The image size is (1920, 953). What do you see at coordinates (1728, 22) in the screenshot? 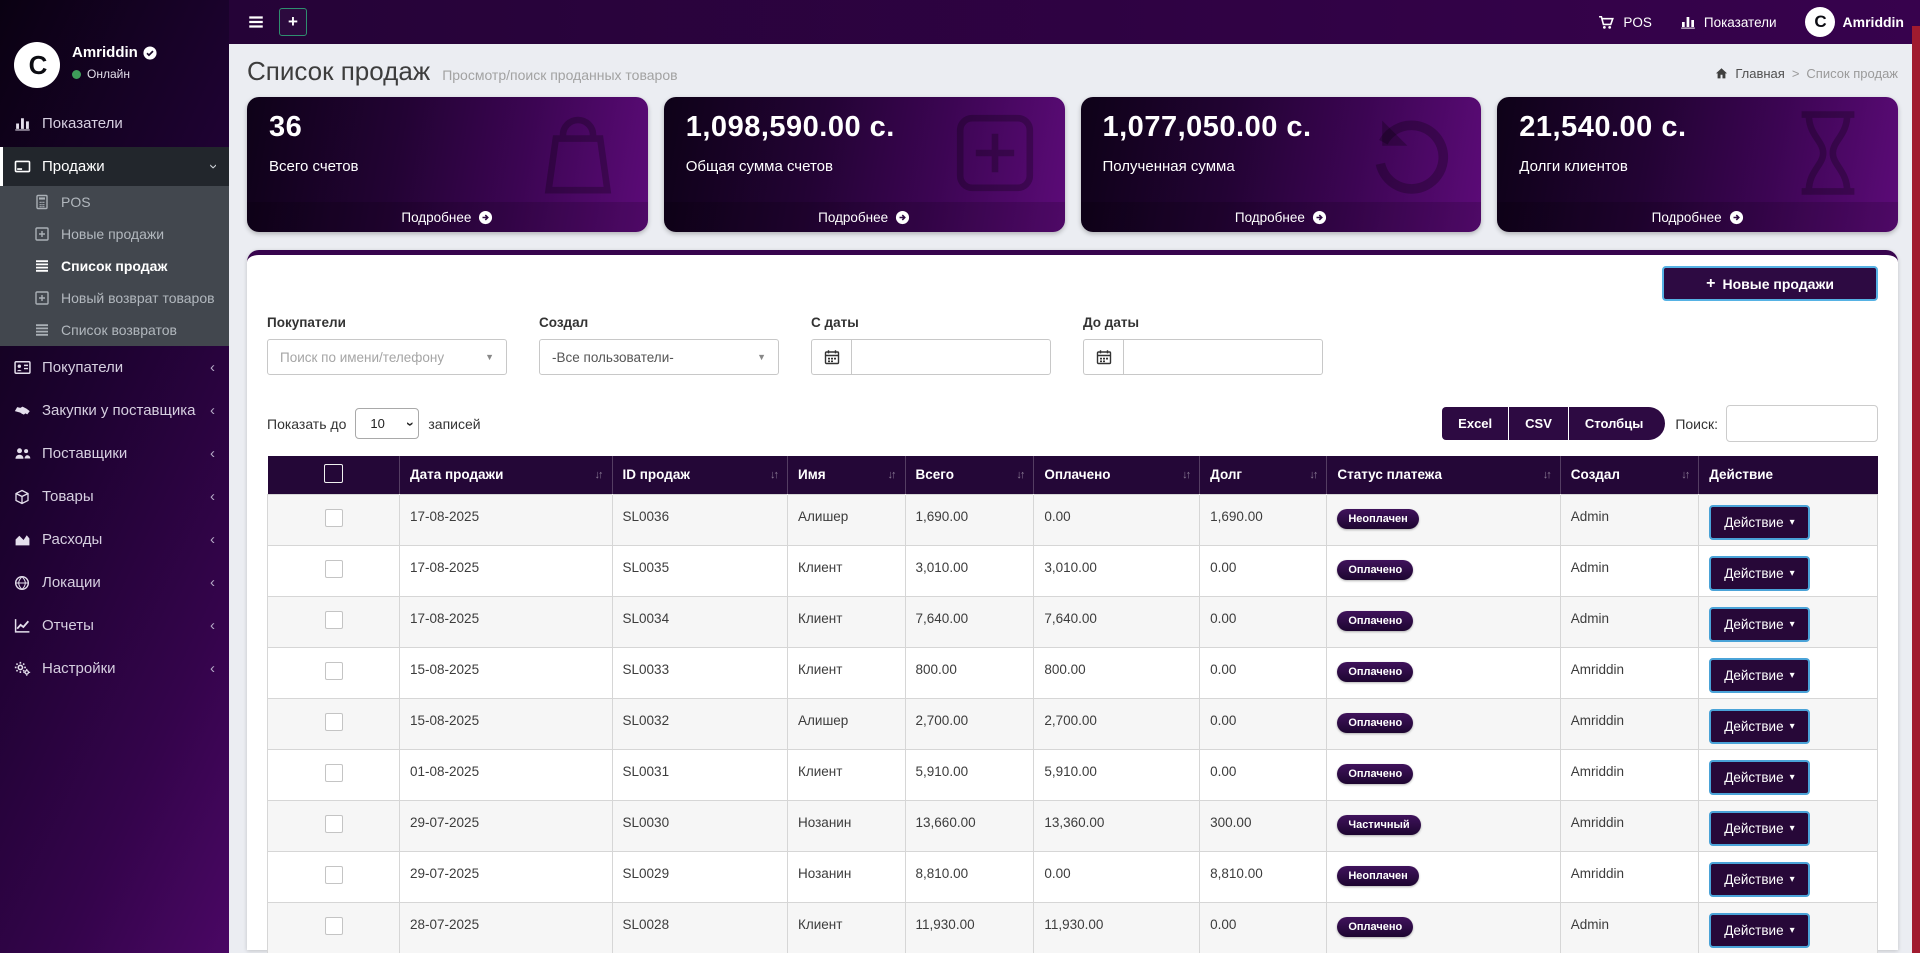
I see `navbar-metrics-link: Показатели` at bounding box center [1728, 22].